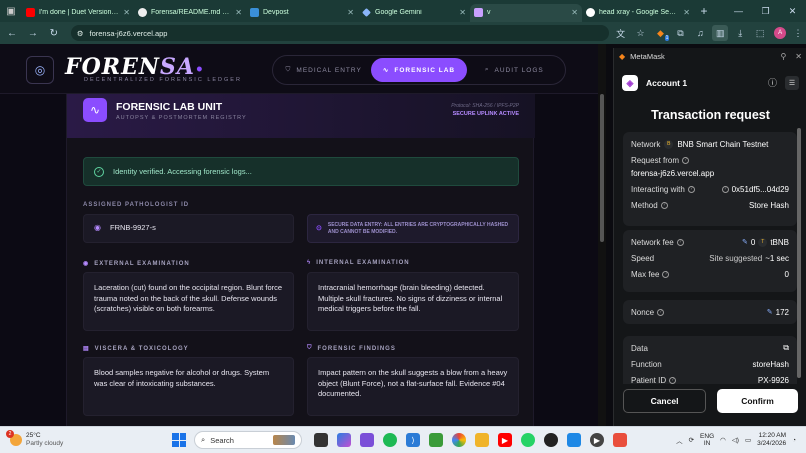  I want to click on spotify-icon, so click(390, 440).